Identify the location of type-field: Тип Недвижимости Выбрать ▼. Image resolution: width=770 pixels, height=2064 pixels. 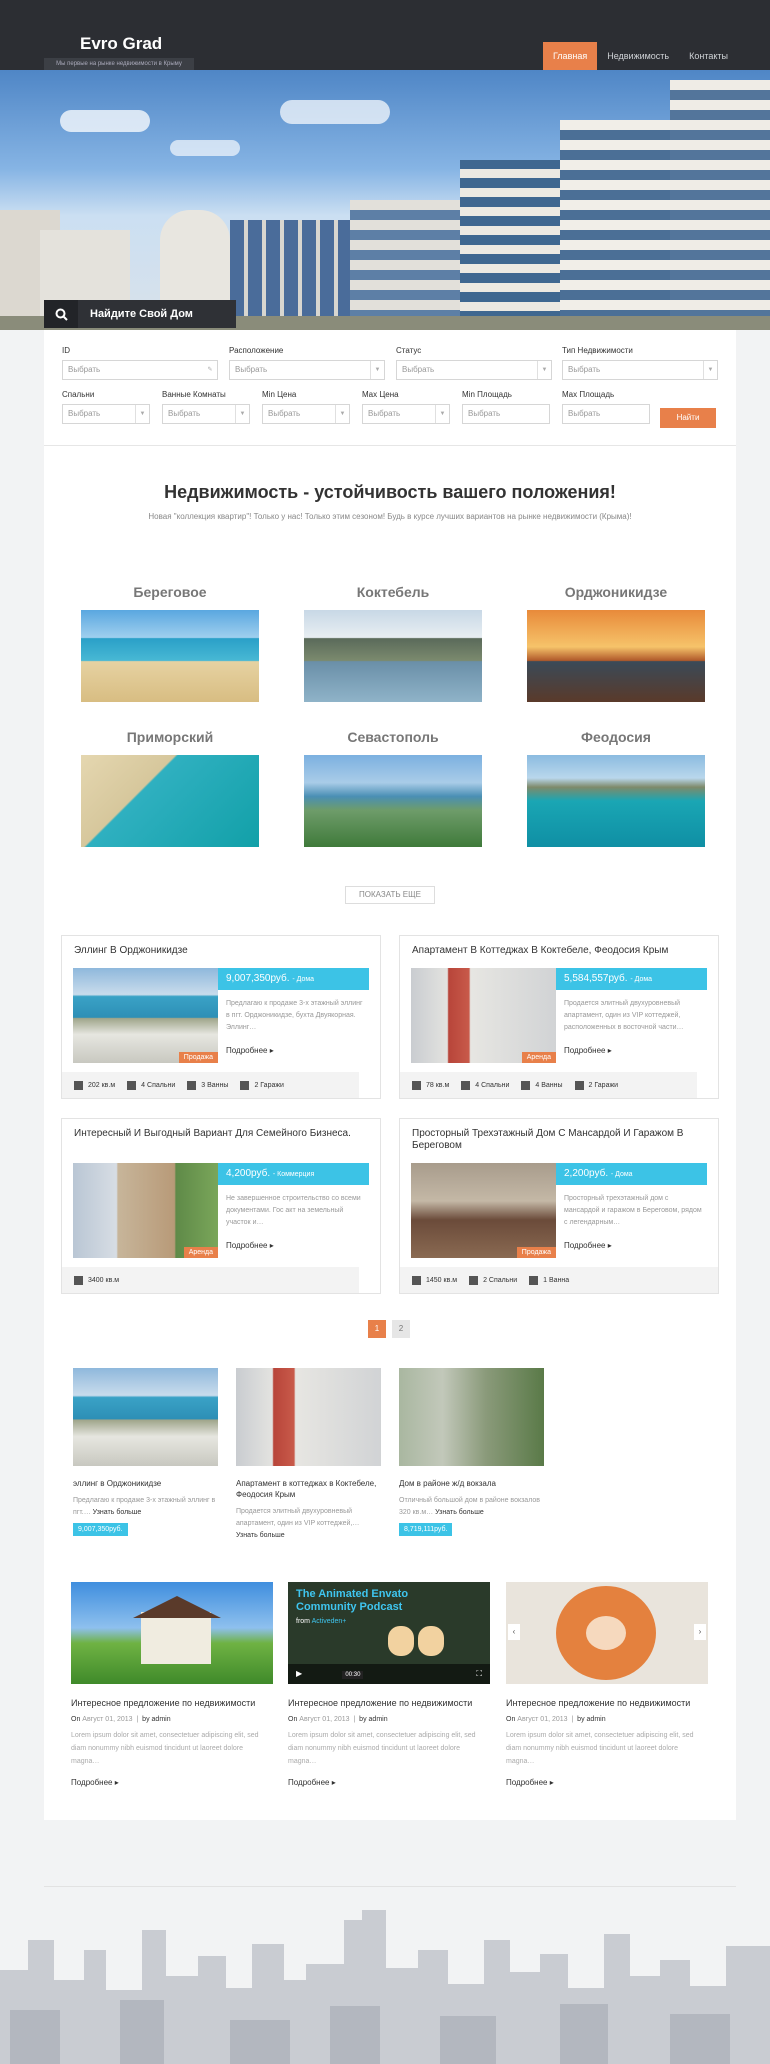
(640, 363).